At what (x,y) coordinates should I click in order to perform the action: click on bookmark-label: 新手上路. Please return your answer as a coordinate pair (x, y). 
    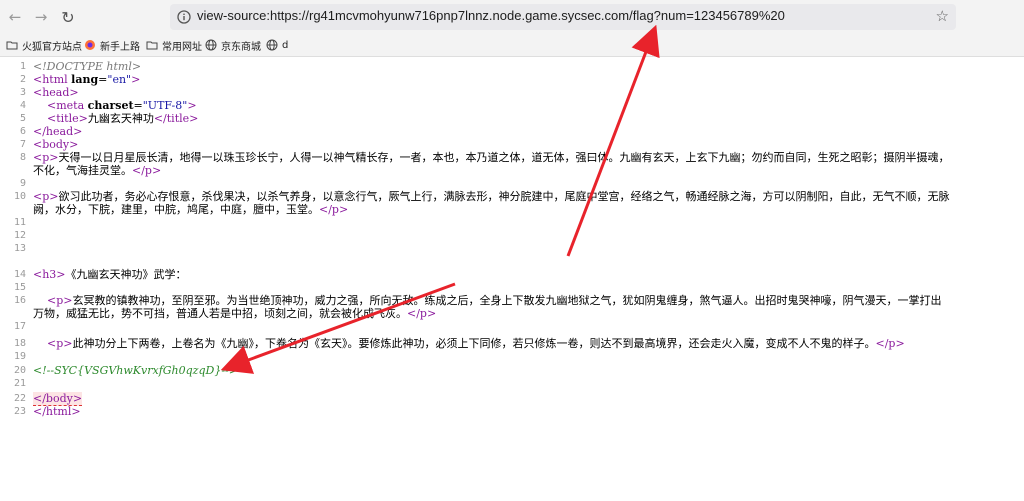
    Looking at the image, I should click on (120, 47).